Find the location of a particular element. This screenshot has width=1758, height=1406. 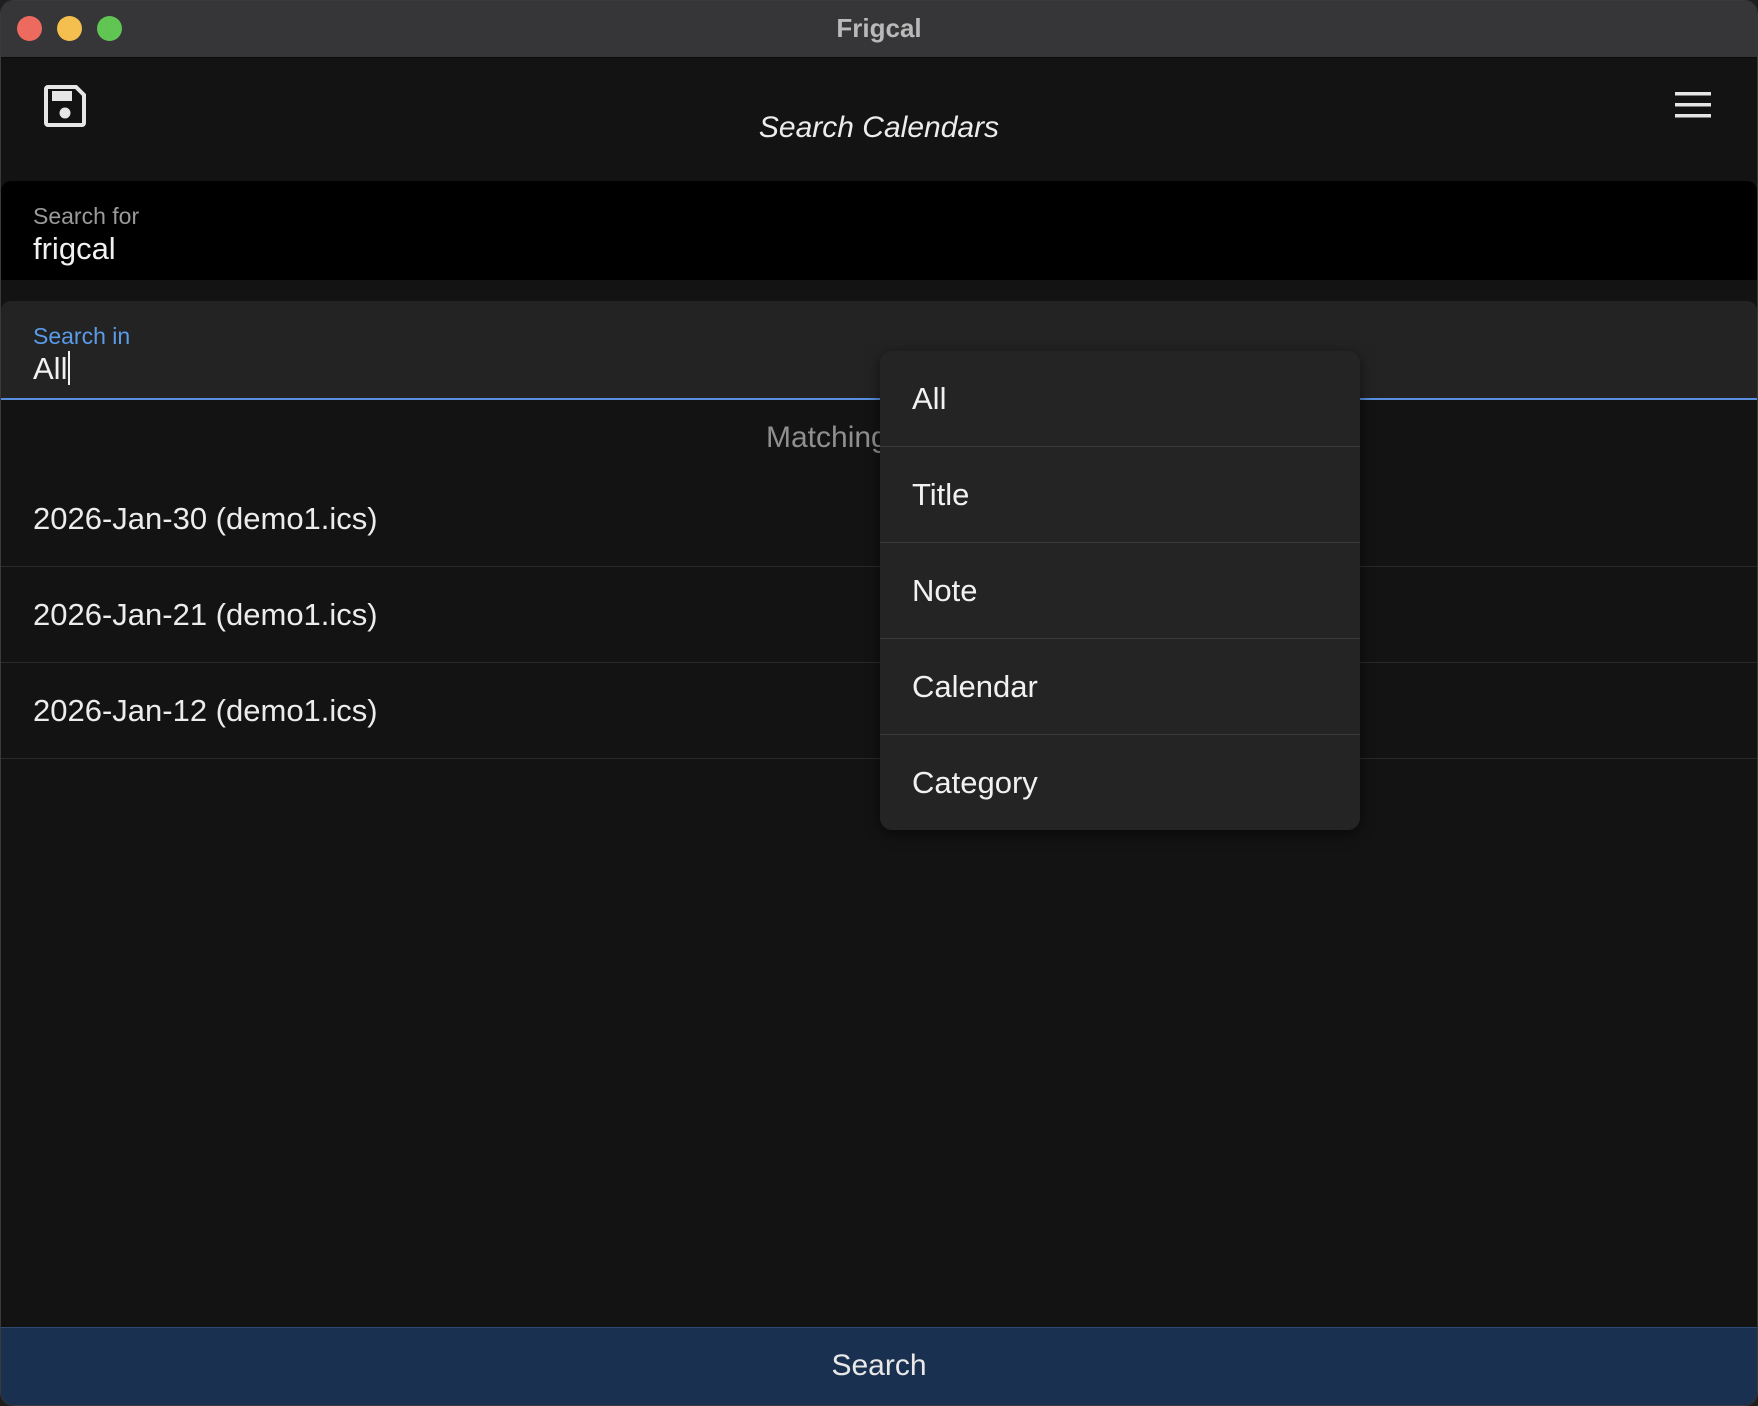

search-button: Search is located at coordinates (879, 1366).